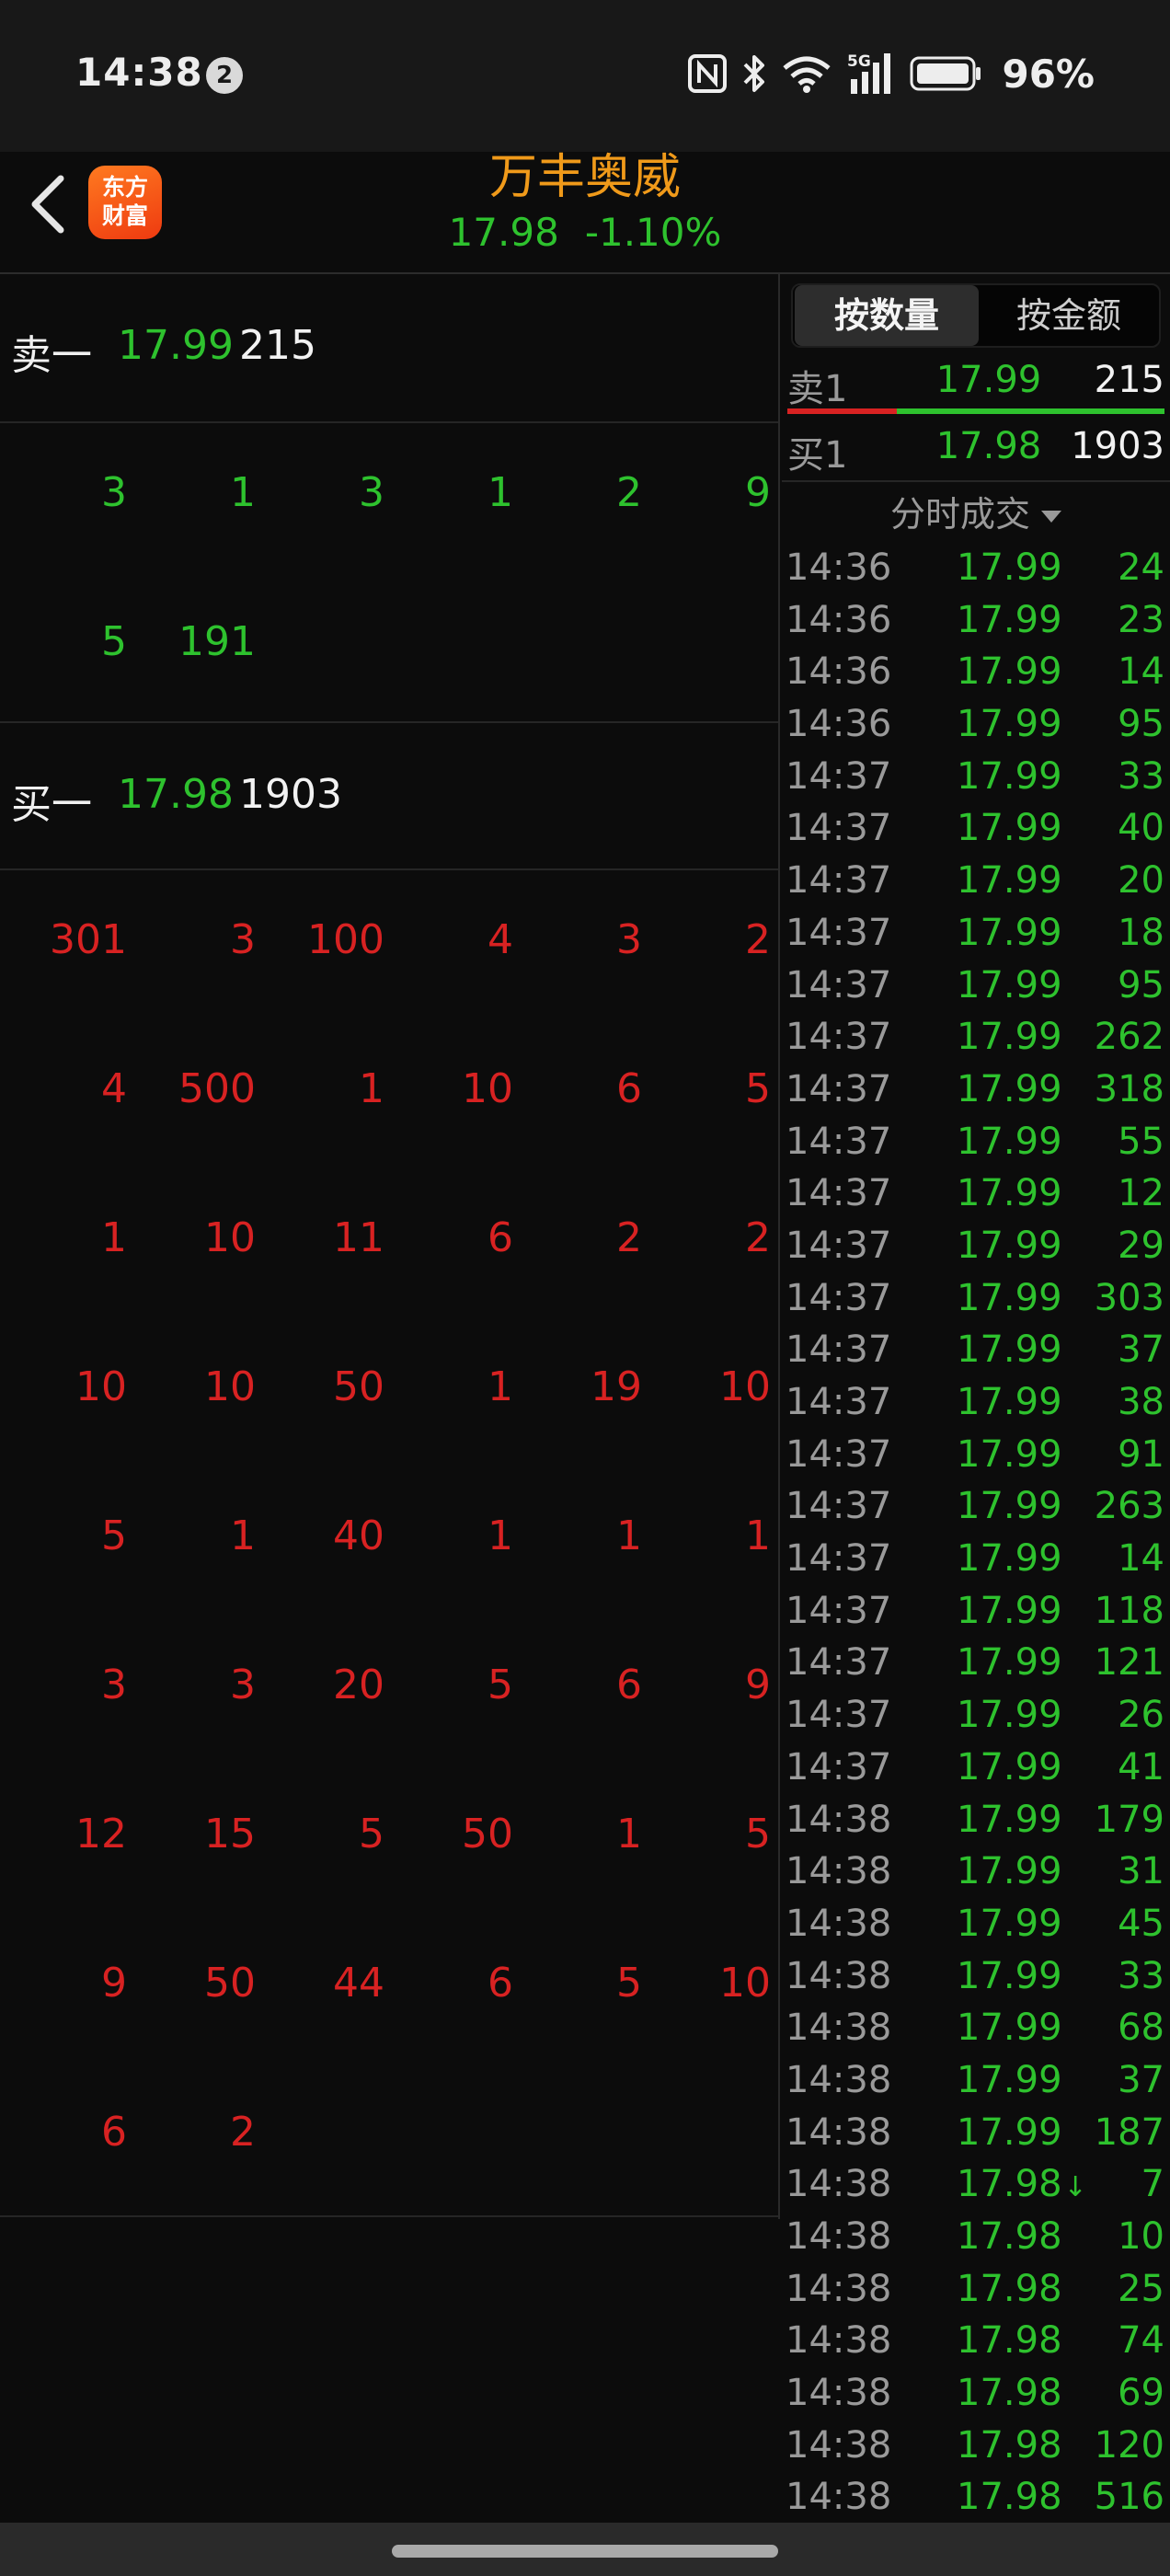 This screenshot has height=2576, width=1170. I want to click on ask1-row: 卖1 17.99 215, so click(976, 381).